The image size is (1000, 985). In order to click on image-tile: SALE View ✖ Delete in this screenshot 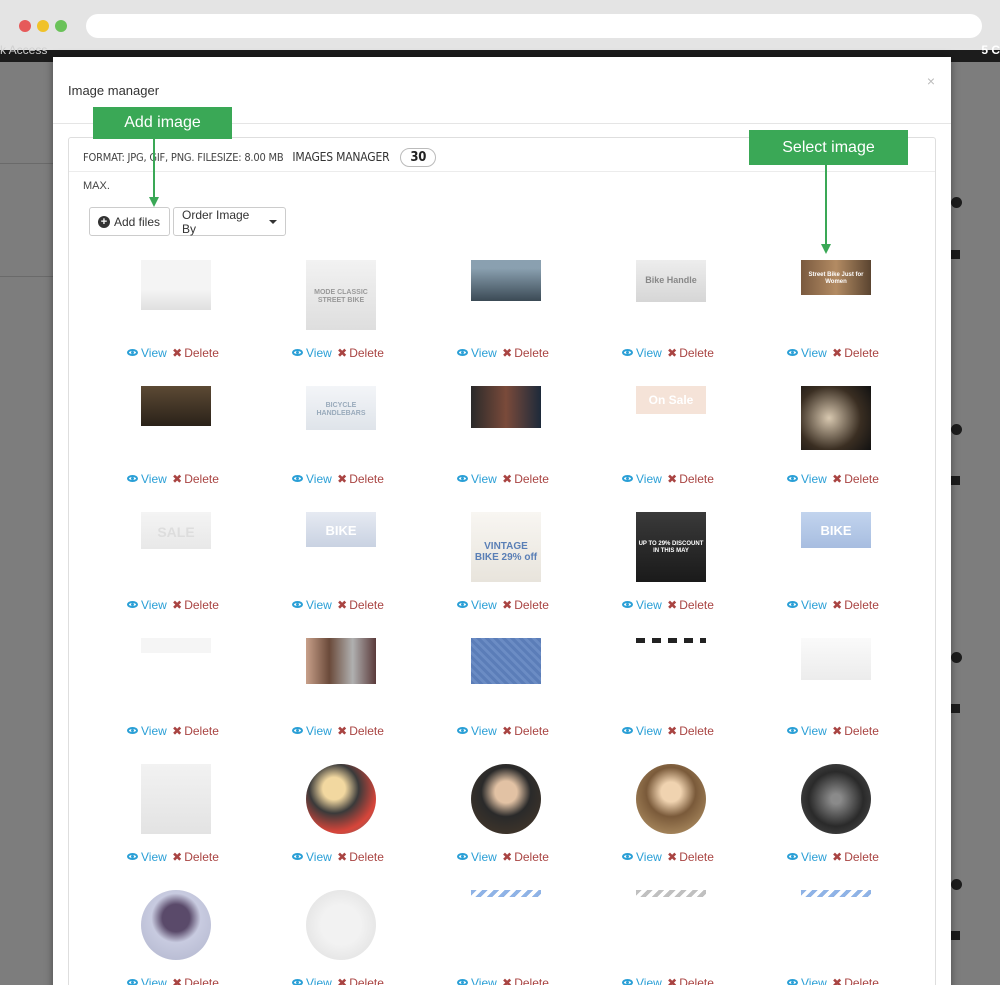, I will do `click(166, 575)`.